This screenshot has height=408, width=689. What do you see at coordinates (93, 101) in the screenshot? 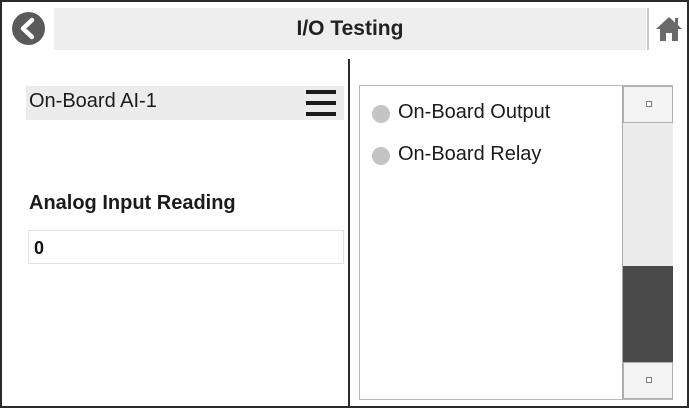
I see `selected-input-label: On-Board AI-1` at bounding box center [93, 101].